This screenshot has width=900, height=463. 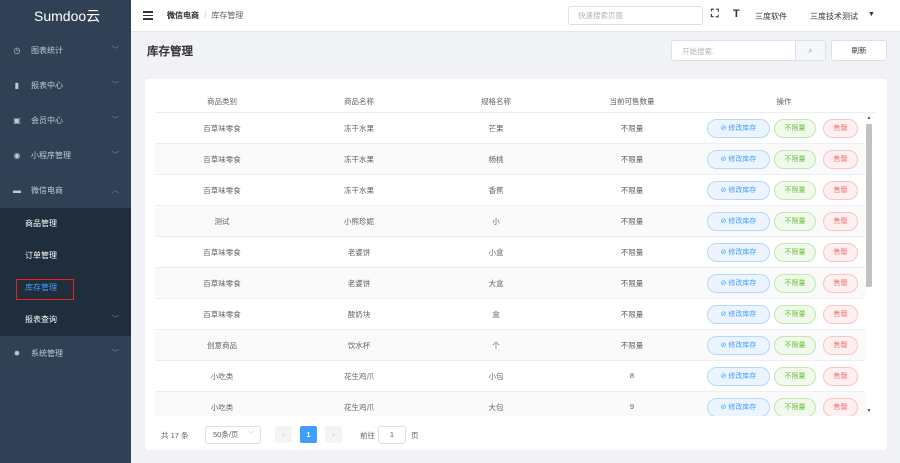 I want to click on sidebar-item-label: 小程序管理, so click(x=51, y=155).